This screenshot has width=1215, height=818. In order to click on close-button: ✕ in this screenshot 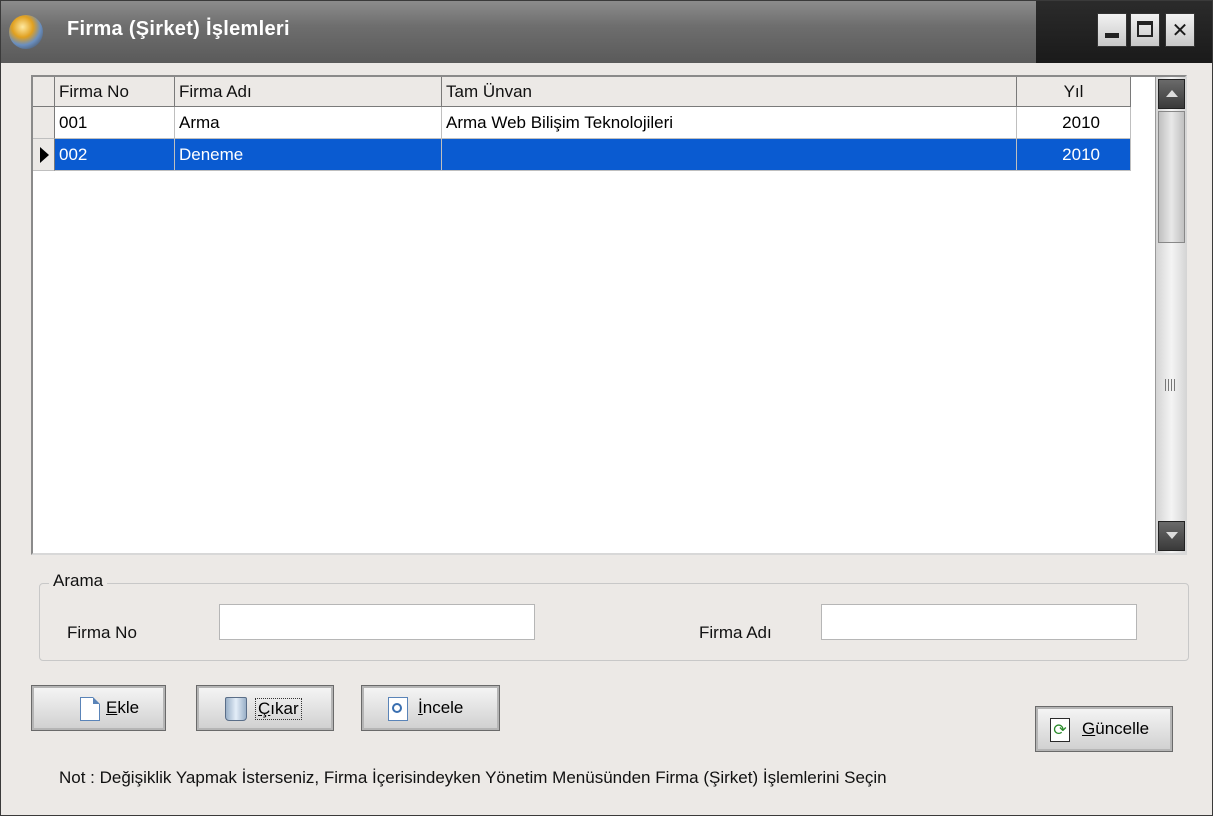, I will do `click(1180, 30)`.